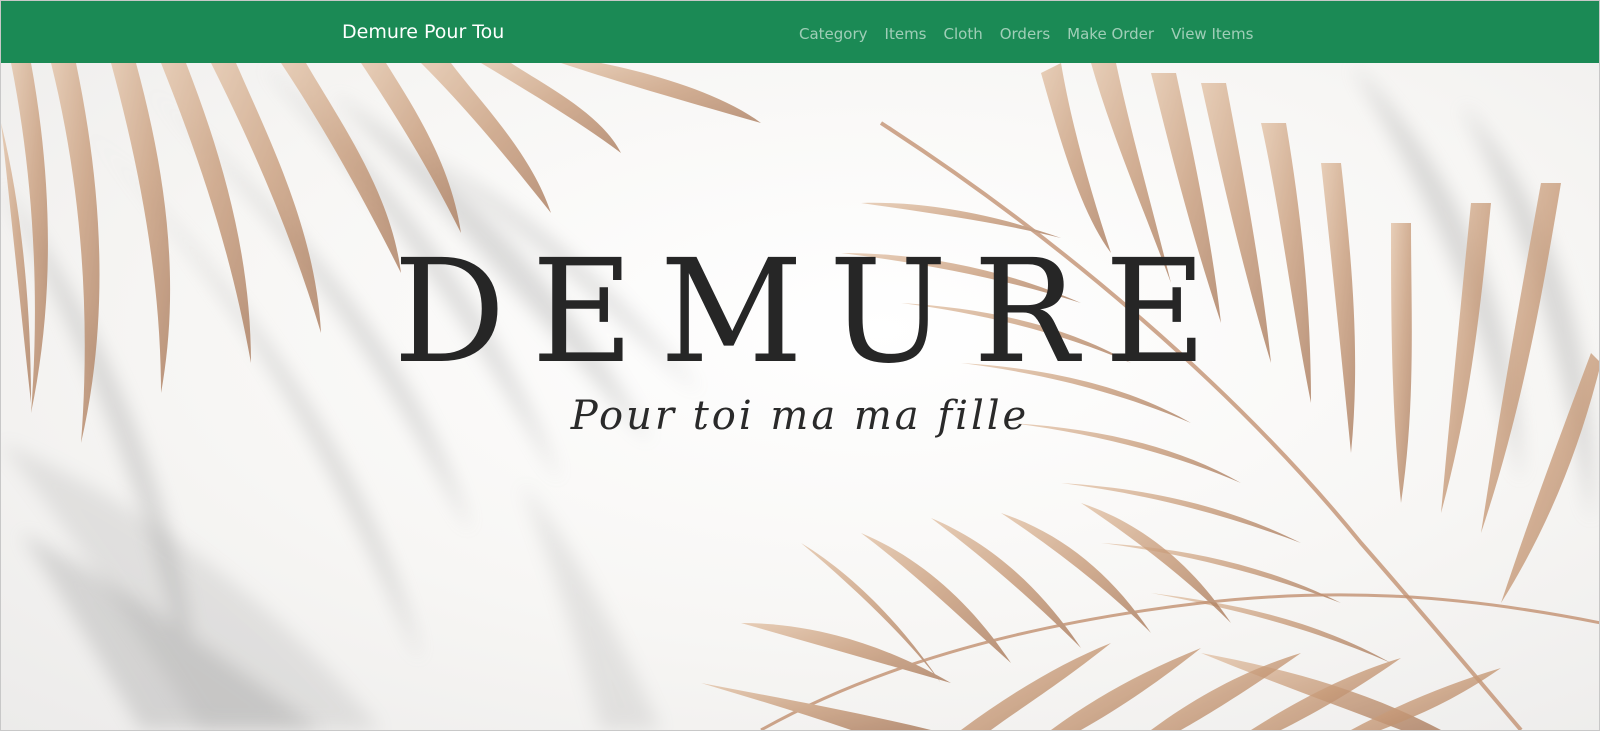  What do you see at coordinates (906, 34) in the screenshot?
I see `nav-link-items: Items` at bounding box center [906, 34].